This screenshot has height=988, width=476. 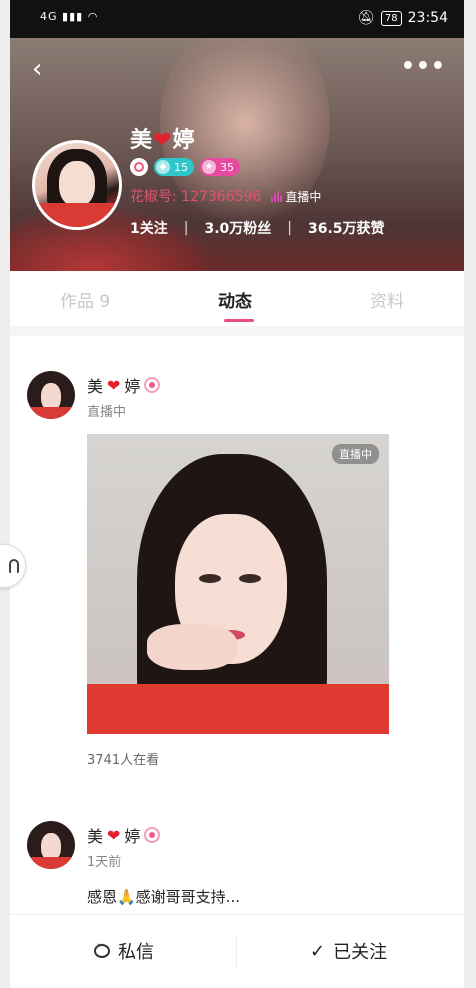 I want to click on section-divider, so click(x=237, y=331).